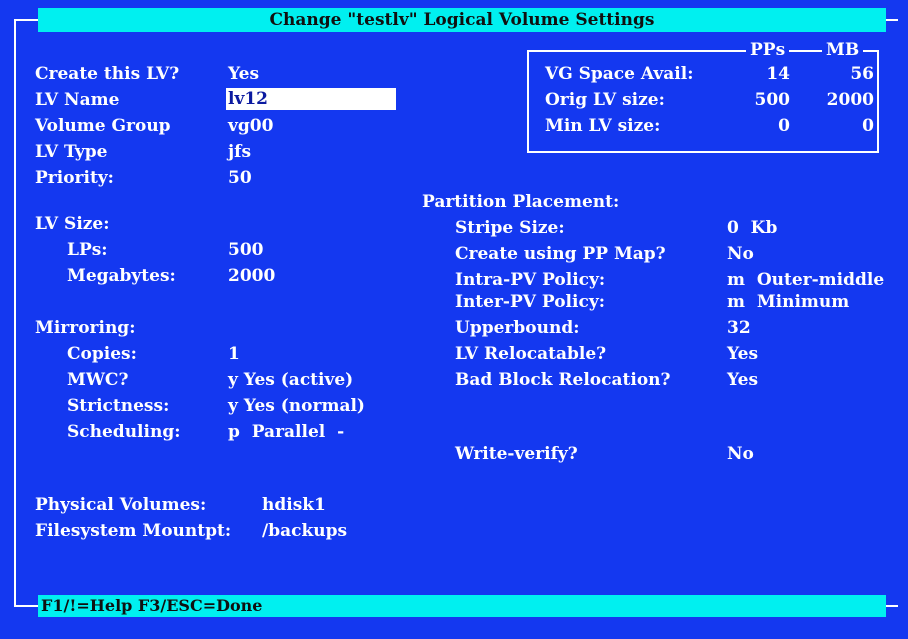  I want to click on partition-placement-heading: Partition Placement:, so click(521, 202).